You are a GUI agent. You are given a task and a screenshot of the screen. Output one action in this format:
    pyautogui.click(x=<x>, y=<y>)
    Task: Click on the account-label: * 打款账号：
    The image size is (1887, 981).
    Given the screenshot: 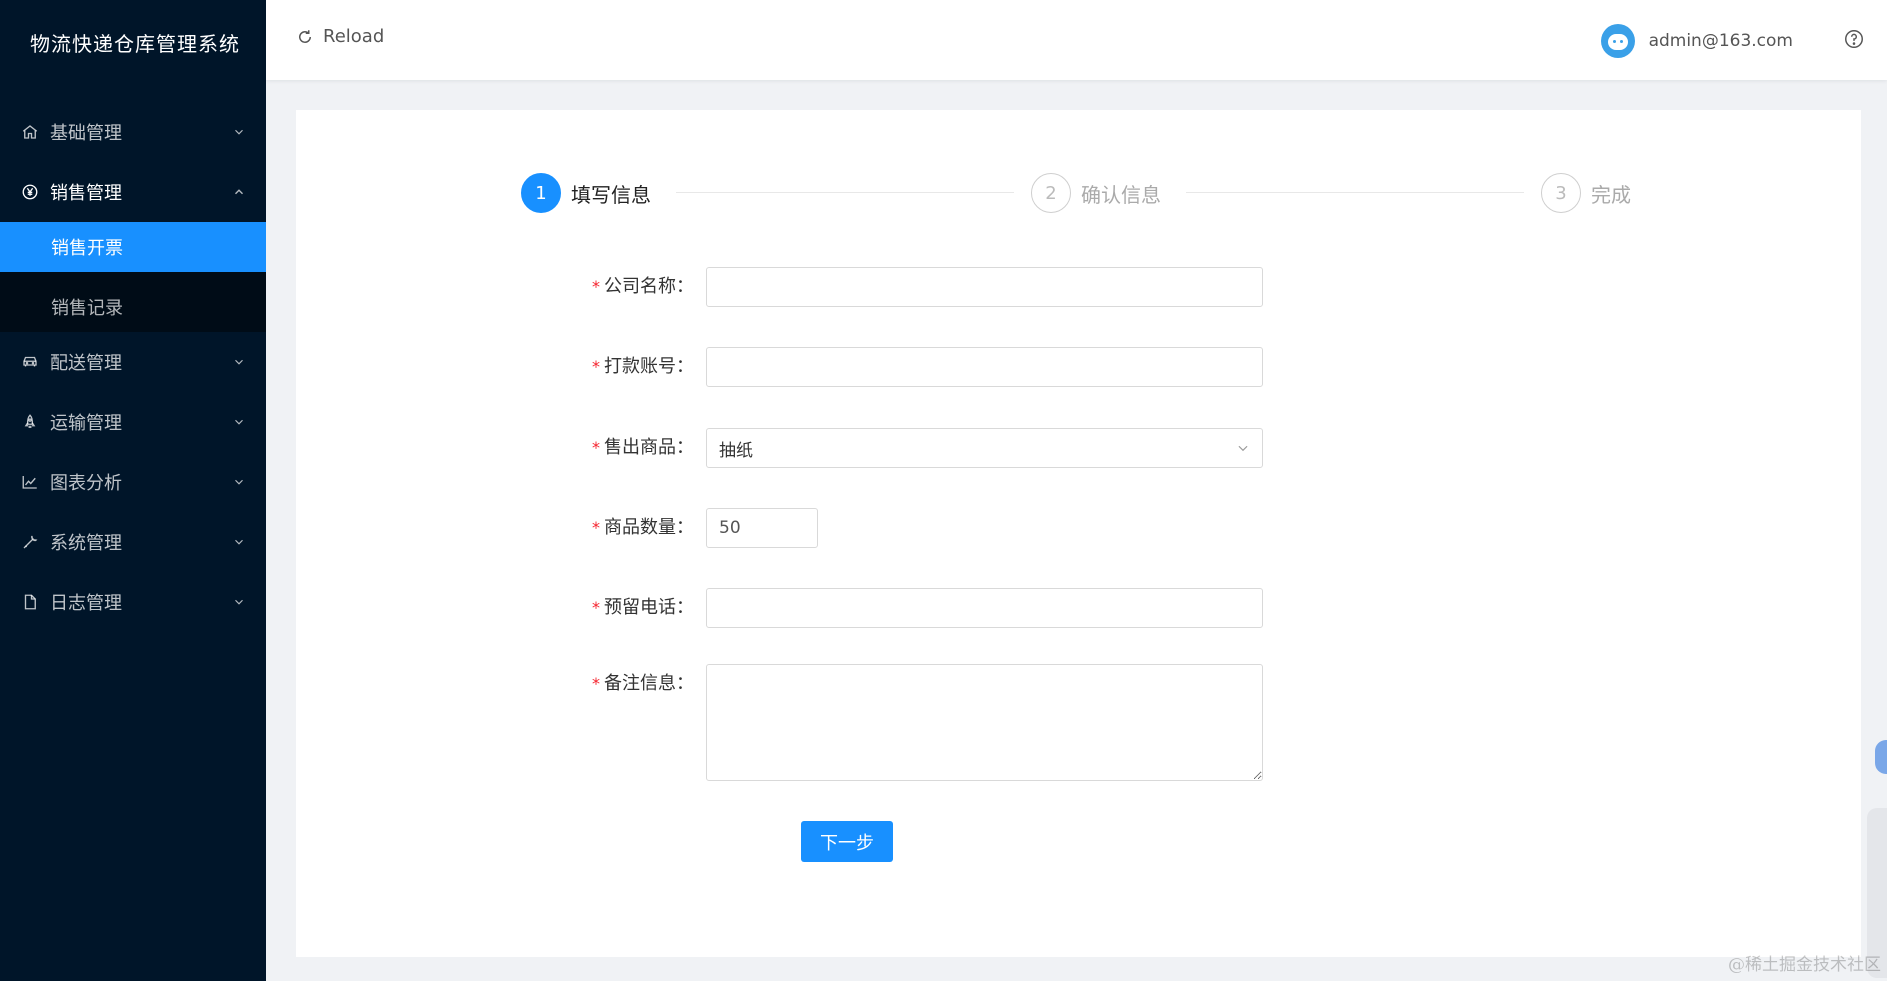 What is the action you would take?
    pyautogui.click(x=643, y=366)
    